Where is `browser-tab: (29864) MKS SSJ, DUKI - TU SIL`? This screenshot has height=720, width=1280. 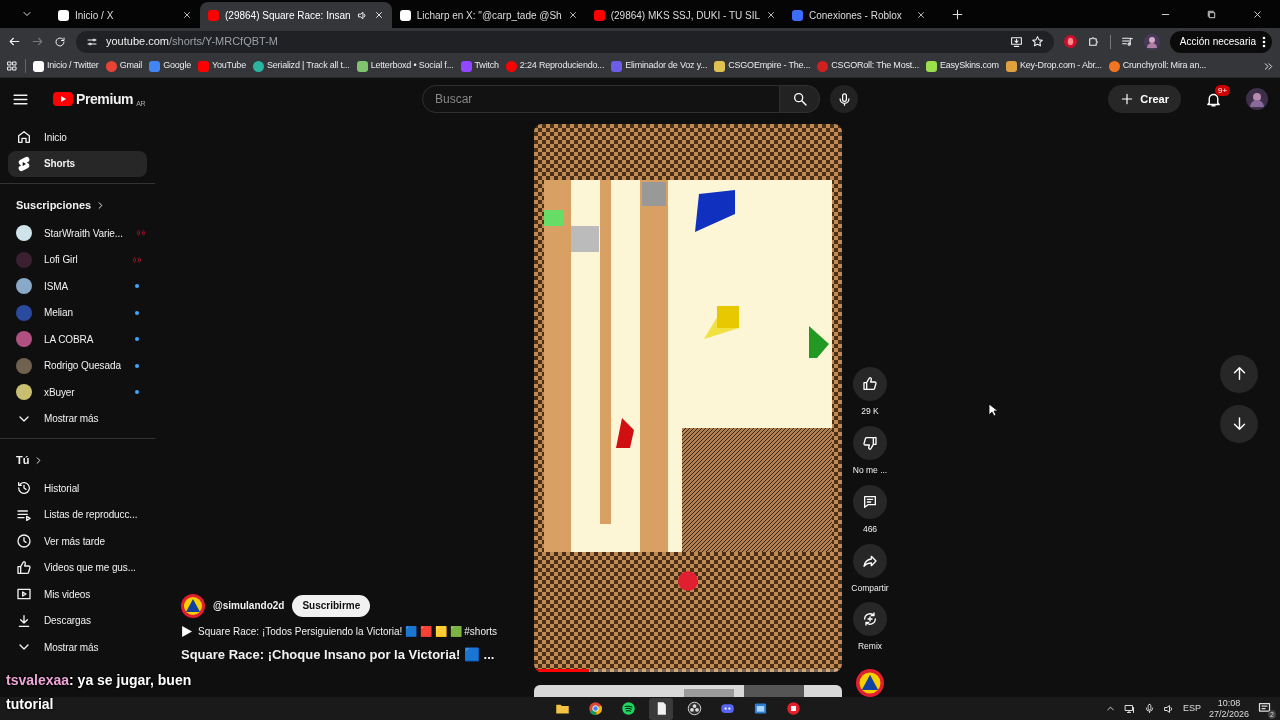
browser-tab: (29864) MKS SSJ, DUKI - TU SIL is located at coordinates (684, 15).